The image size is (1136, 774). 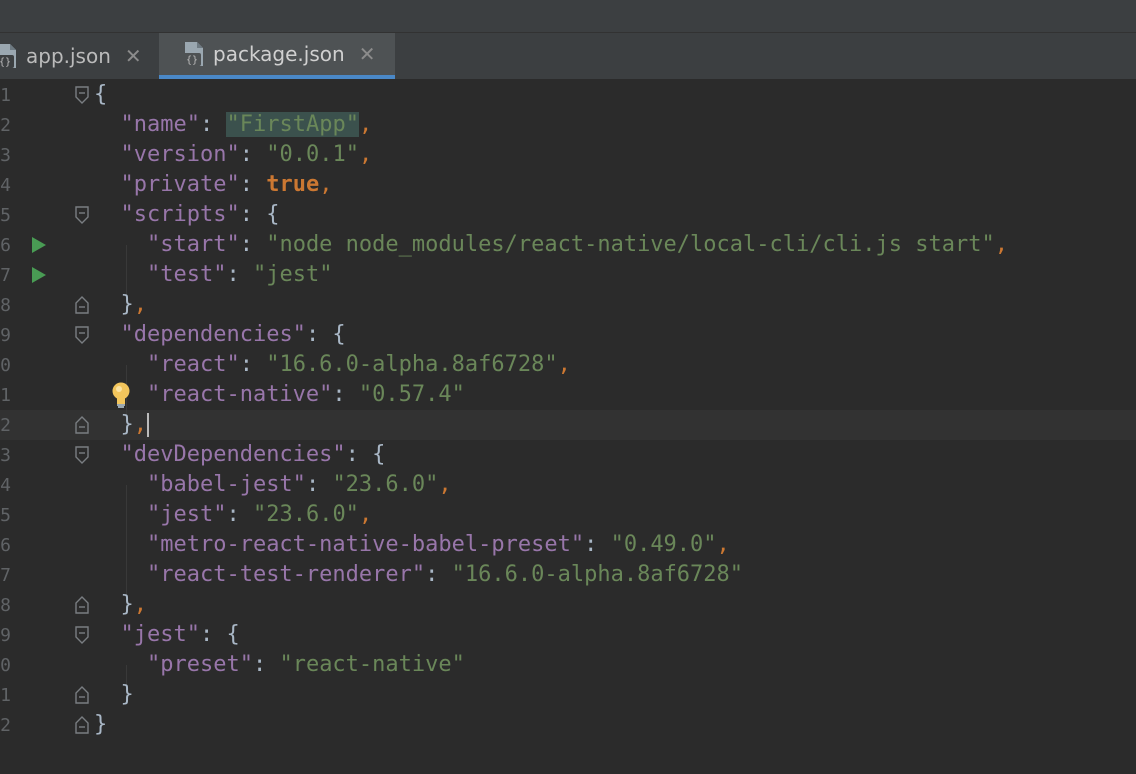 What do you see at coordinates (312, 154) in the screenshot?
I see `json-string: "0.0.1"` at bounding box center [312, 154].